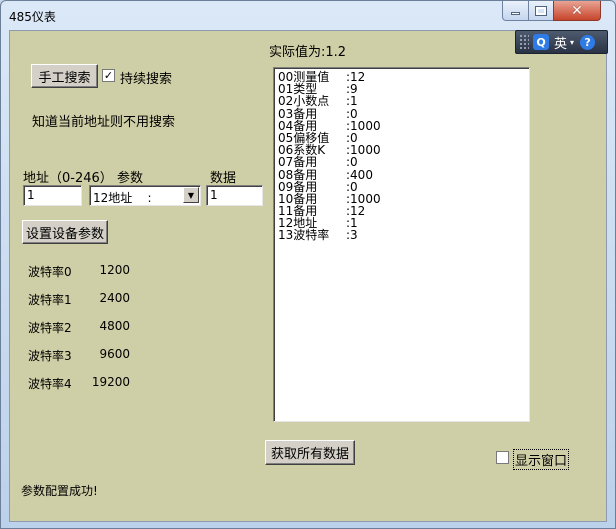 This screenshot has width=616, height=529. I want to click on chevron-down-icon: ▾, so click(572, 42).